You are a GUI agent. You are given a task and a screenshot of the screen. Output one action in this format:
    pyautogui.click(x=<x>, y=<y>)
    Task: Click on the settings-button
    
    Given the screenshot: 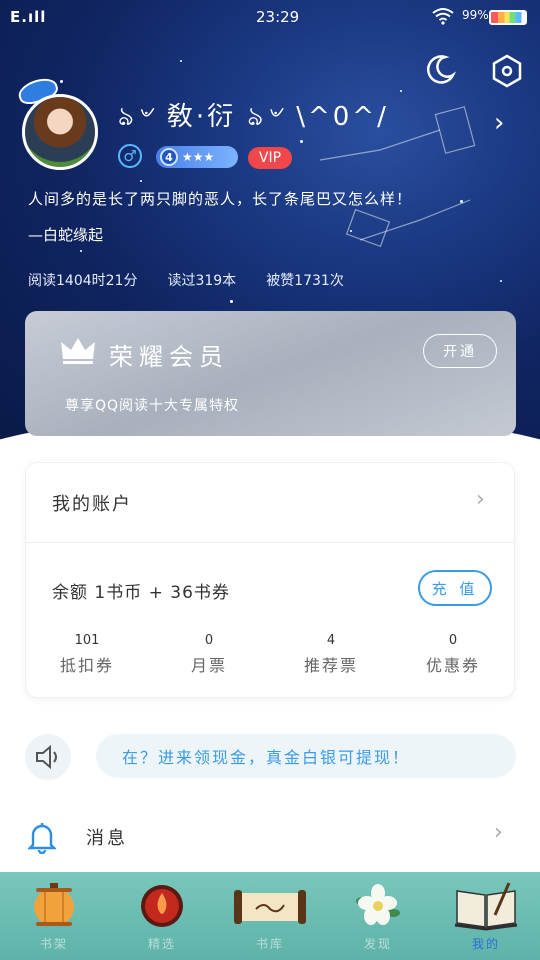 What is the action you would take?
    pyautogui.click(x=507, y=71)
    